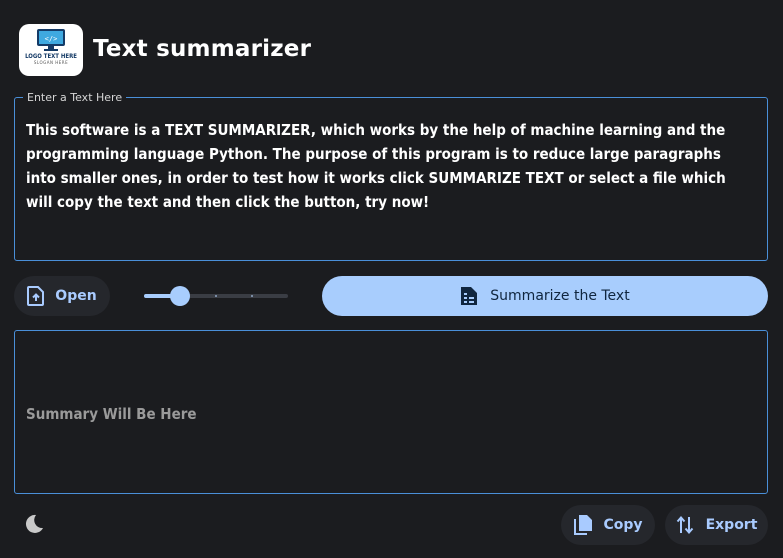 The height and width of the screenshot is (558, 783). Describe the element at coordinates (469, 296) in the screenshot. I see `document-list-icon` at that location.